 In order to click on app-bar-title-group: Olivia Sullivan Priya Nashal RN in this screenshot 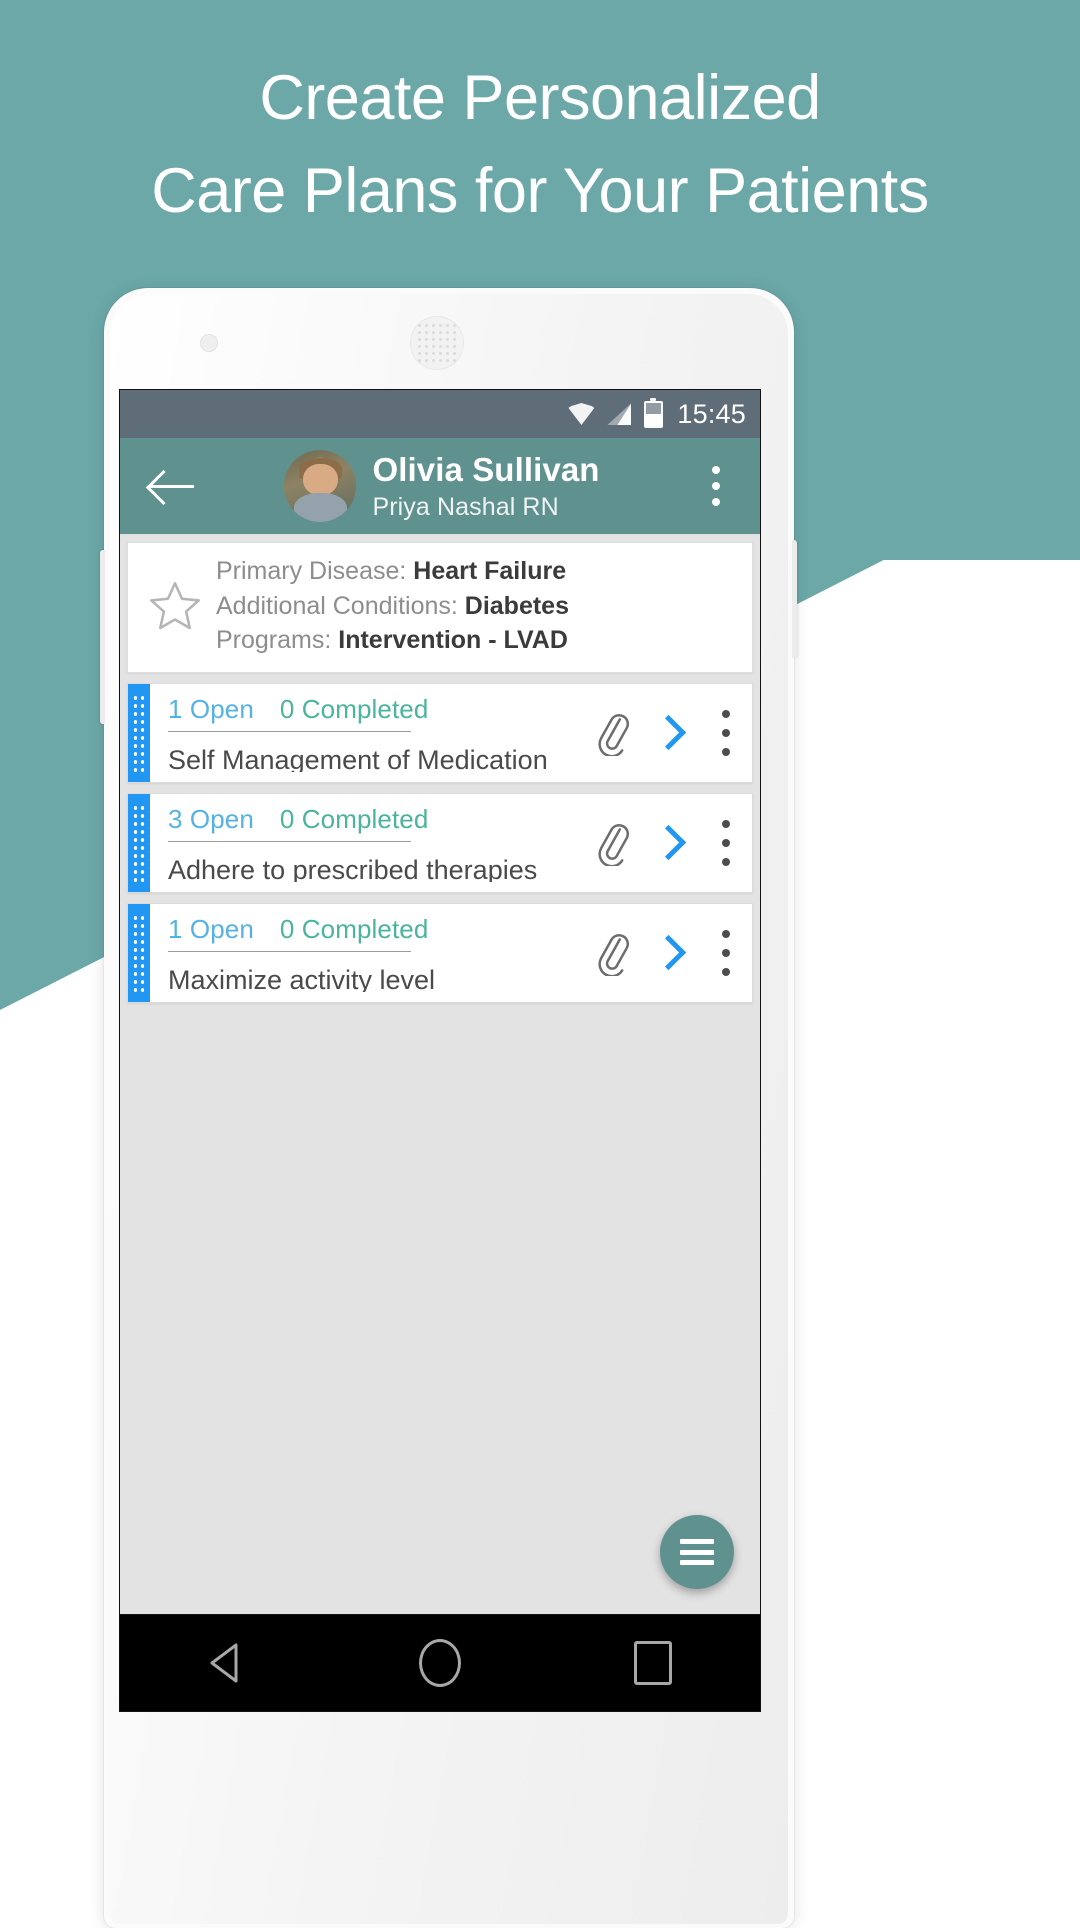, I will do `click(442, 486)`.